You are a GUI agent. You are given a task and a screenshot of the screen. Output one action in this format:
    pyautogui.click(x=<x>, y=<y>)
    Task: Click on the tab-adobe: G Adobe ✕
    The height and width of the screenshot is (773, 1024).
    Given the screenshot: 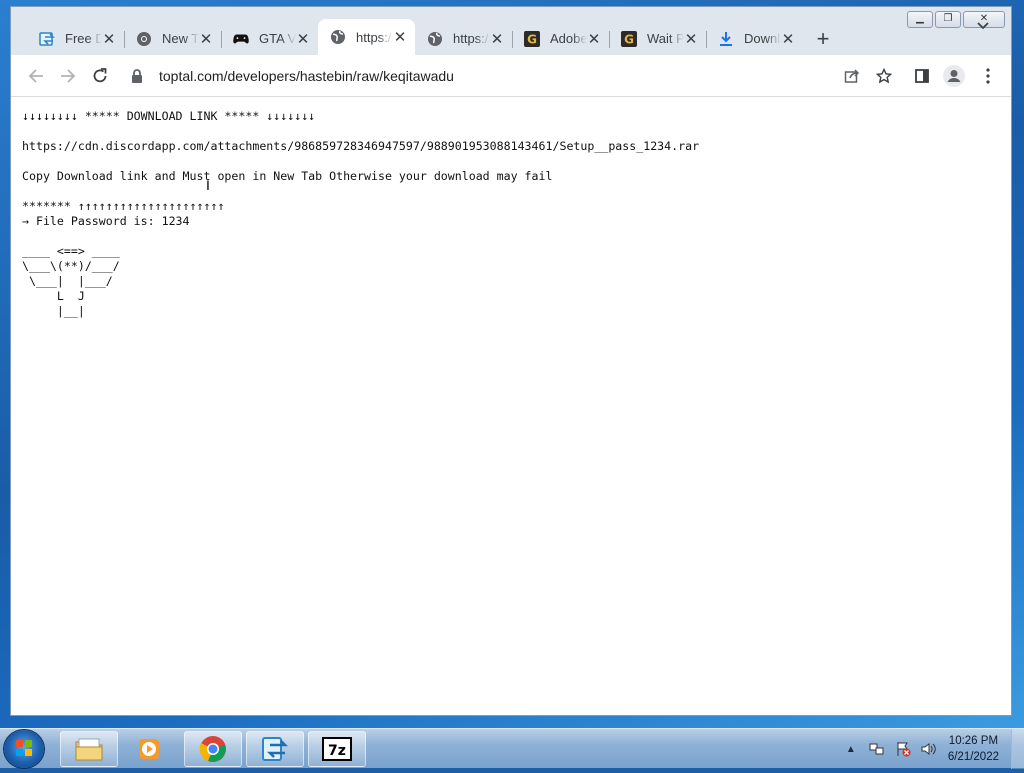 What is the action you would take?
    pyautogui.click(x=560, y=38)
    